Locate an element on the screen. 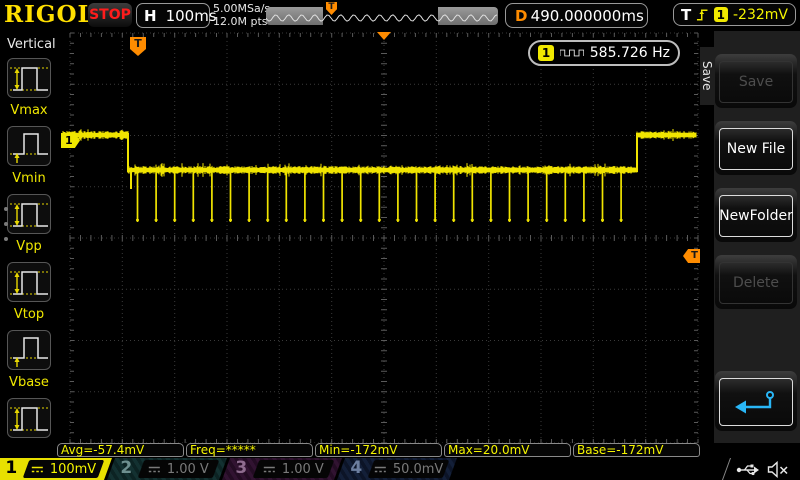  measure-item-vpp: Vpp is located at coordinates (29, 224).